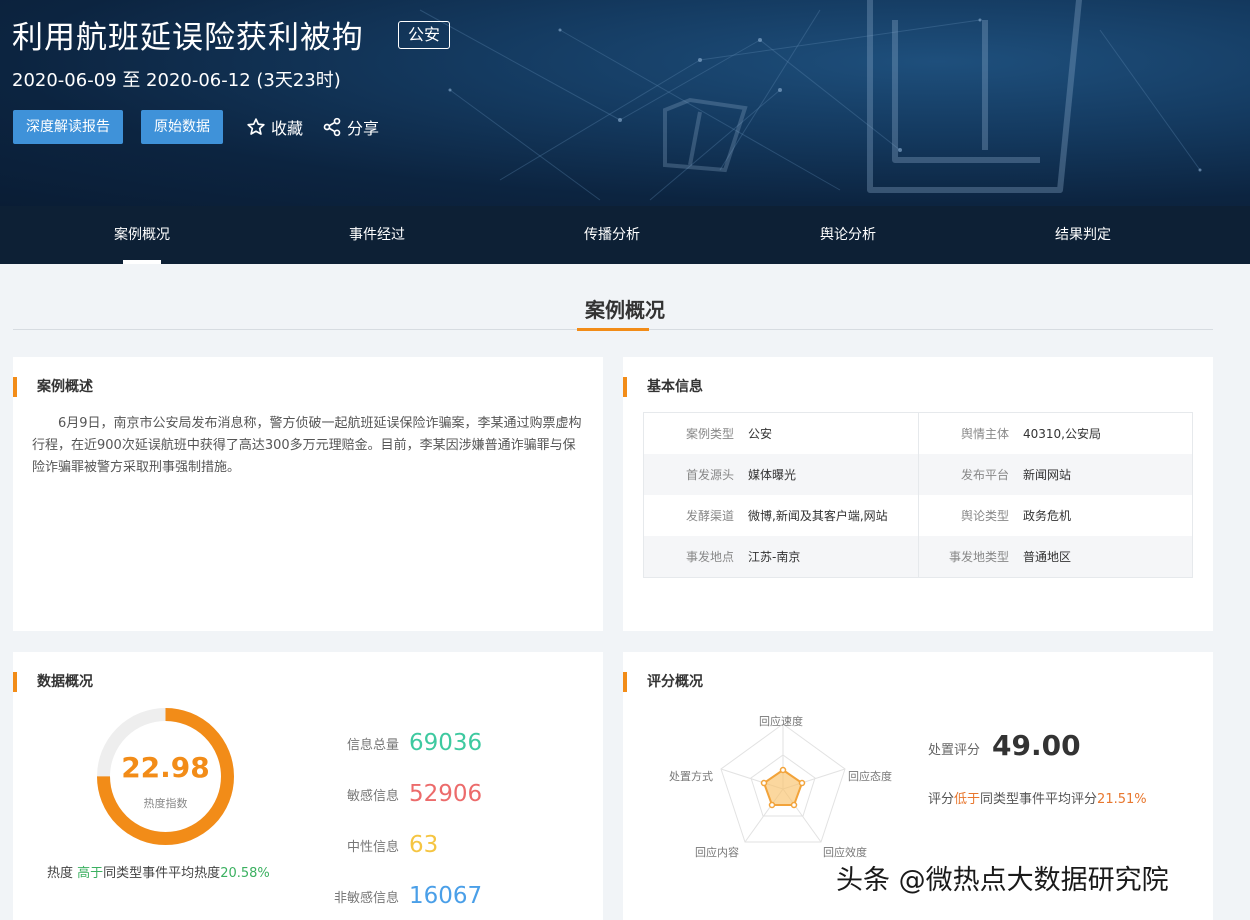  I want to click on star-icon, so click(256, 126).